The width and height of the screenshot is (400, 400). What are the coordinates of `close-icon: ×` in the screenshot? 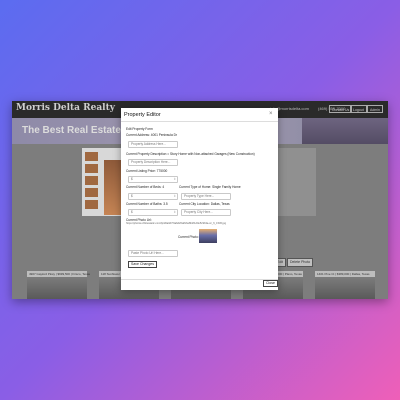 It's located at (271, 114).